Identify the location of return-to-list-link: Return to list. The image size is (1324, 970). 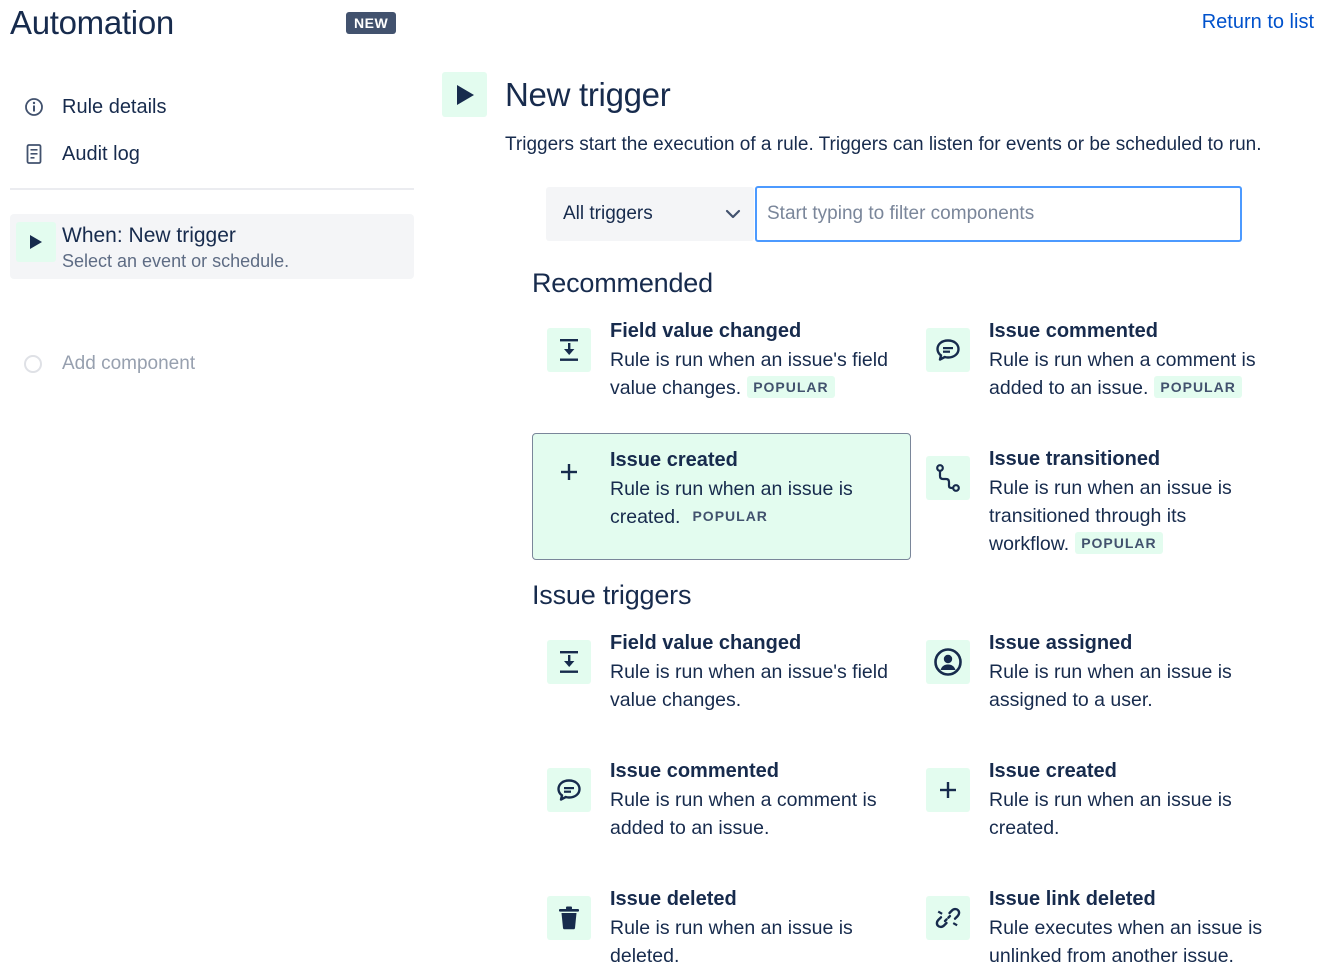
(1258, 22).